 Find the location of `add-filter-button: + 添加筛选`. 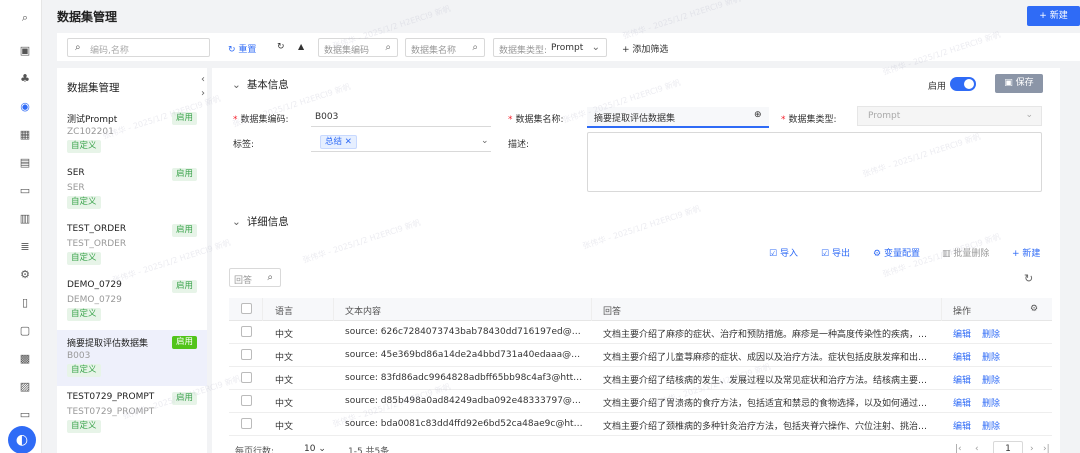

add-filter-button: + 添加筛选 is located at coordinates (645, 48).